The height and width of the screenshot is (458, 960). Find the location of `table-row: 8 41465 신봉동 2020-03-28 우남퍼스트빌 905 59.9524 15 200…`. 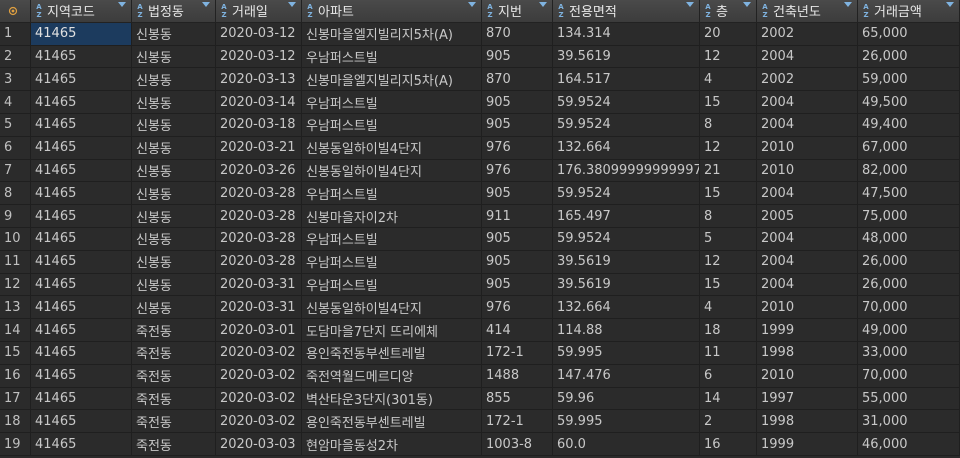

table-row: 8 41465 신봉동 2020-03-28 우남퍼스트빌 905 59.9524 15 200… is located at coordinates (480, 194).